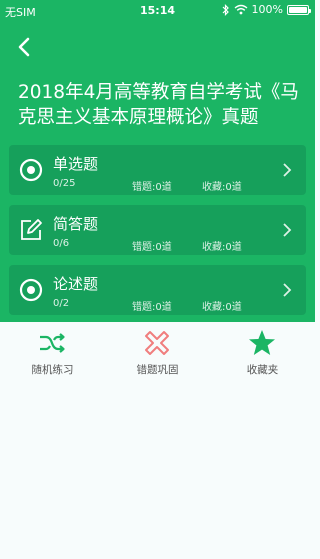 The height and width of the screenshot is (559, 320). What do you see at coordinates (157, 343) in the screenshot?
I see `cross-icon` at bounding box center [157, 343].